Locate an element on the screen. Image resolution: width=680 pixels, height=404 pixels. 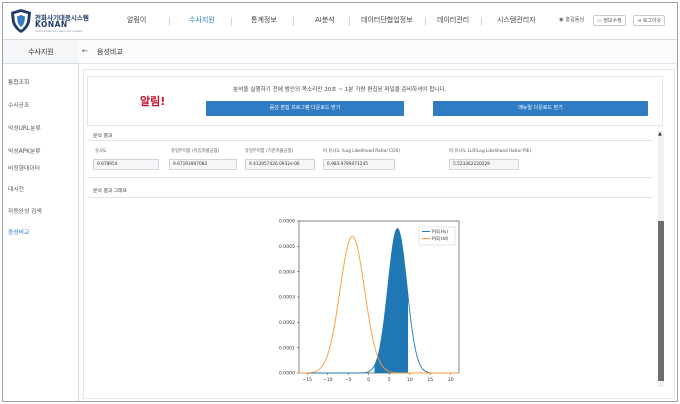
y-tick-label: 0.0001 is located at coordinates (287, 348).